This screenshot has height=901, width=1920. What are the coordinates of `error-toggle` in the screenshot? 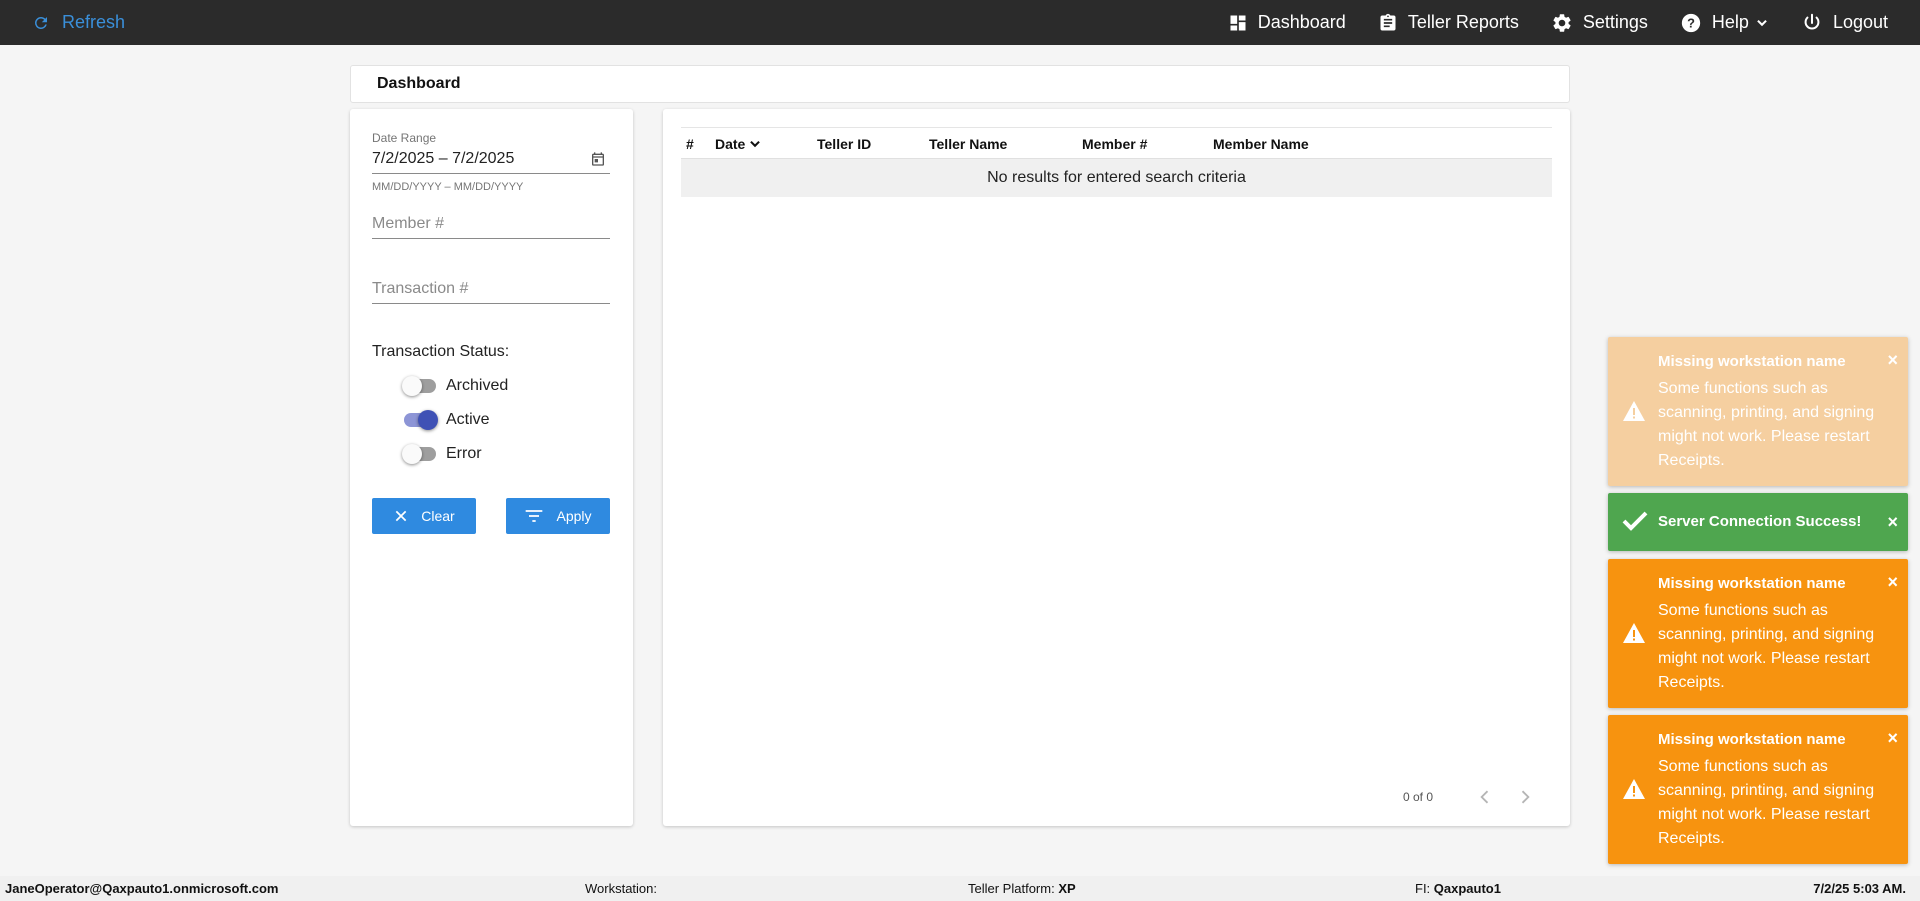 It's located at (420, 454).